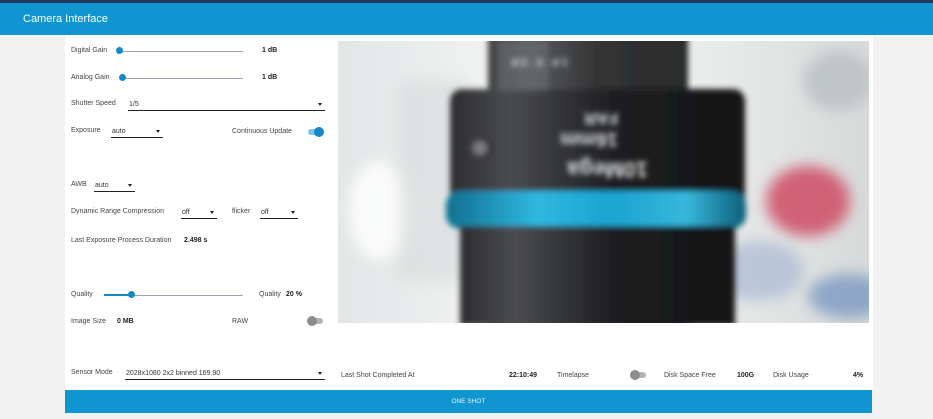 The width and height of the screenshot is (933, 419). What do you see at coordinates (226, 104) in the screenshot?
I see `shutter-speed-select: 1/5` at bounding box center [226, 104].